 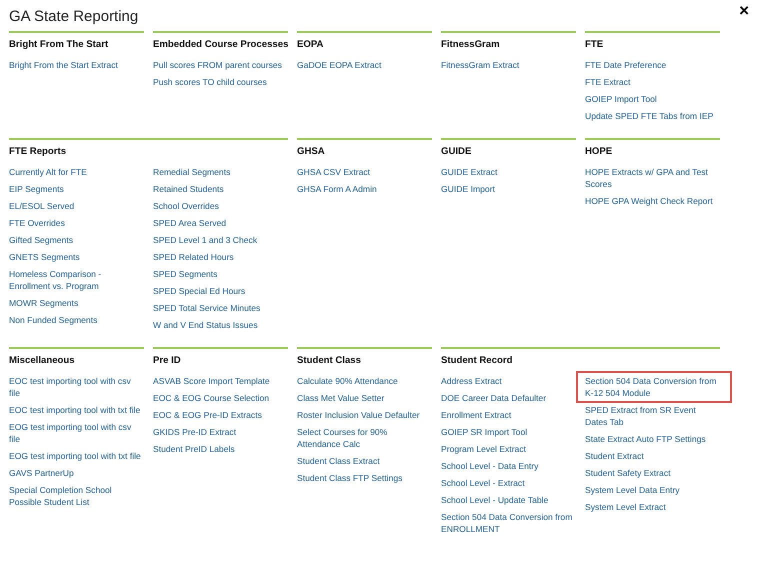 I want to click on report-link: EIP Segments, so click(x=76, y=189).